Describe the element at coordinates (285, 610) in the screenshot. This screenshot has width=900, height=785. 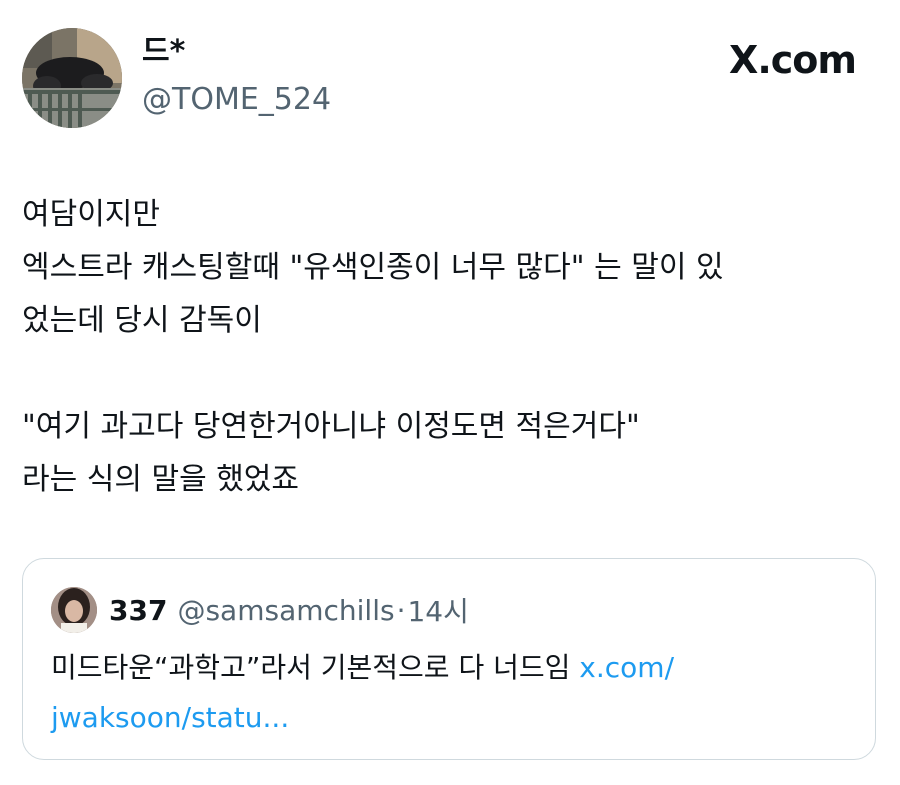
I see `quoted-author-handle: @samsamchills` at that location.